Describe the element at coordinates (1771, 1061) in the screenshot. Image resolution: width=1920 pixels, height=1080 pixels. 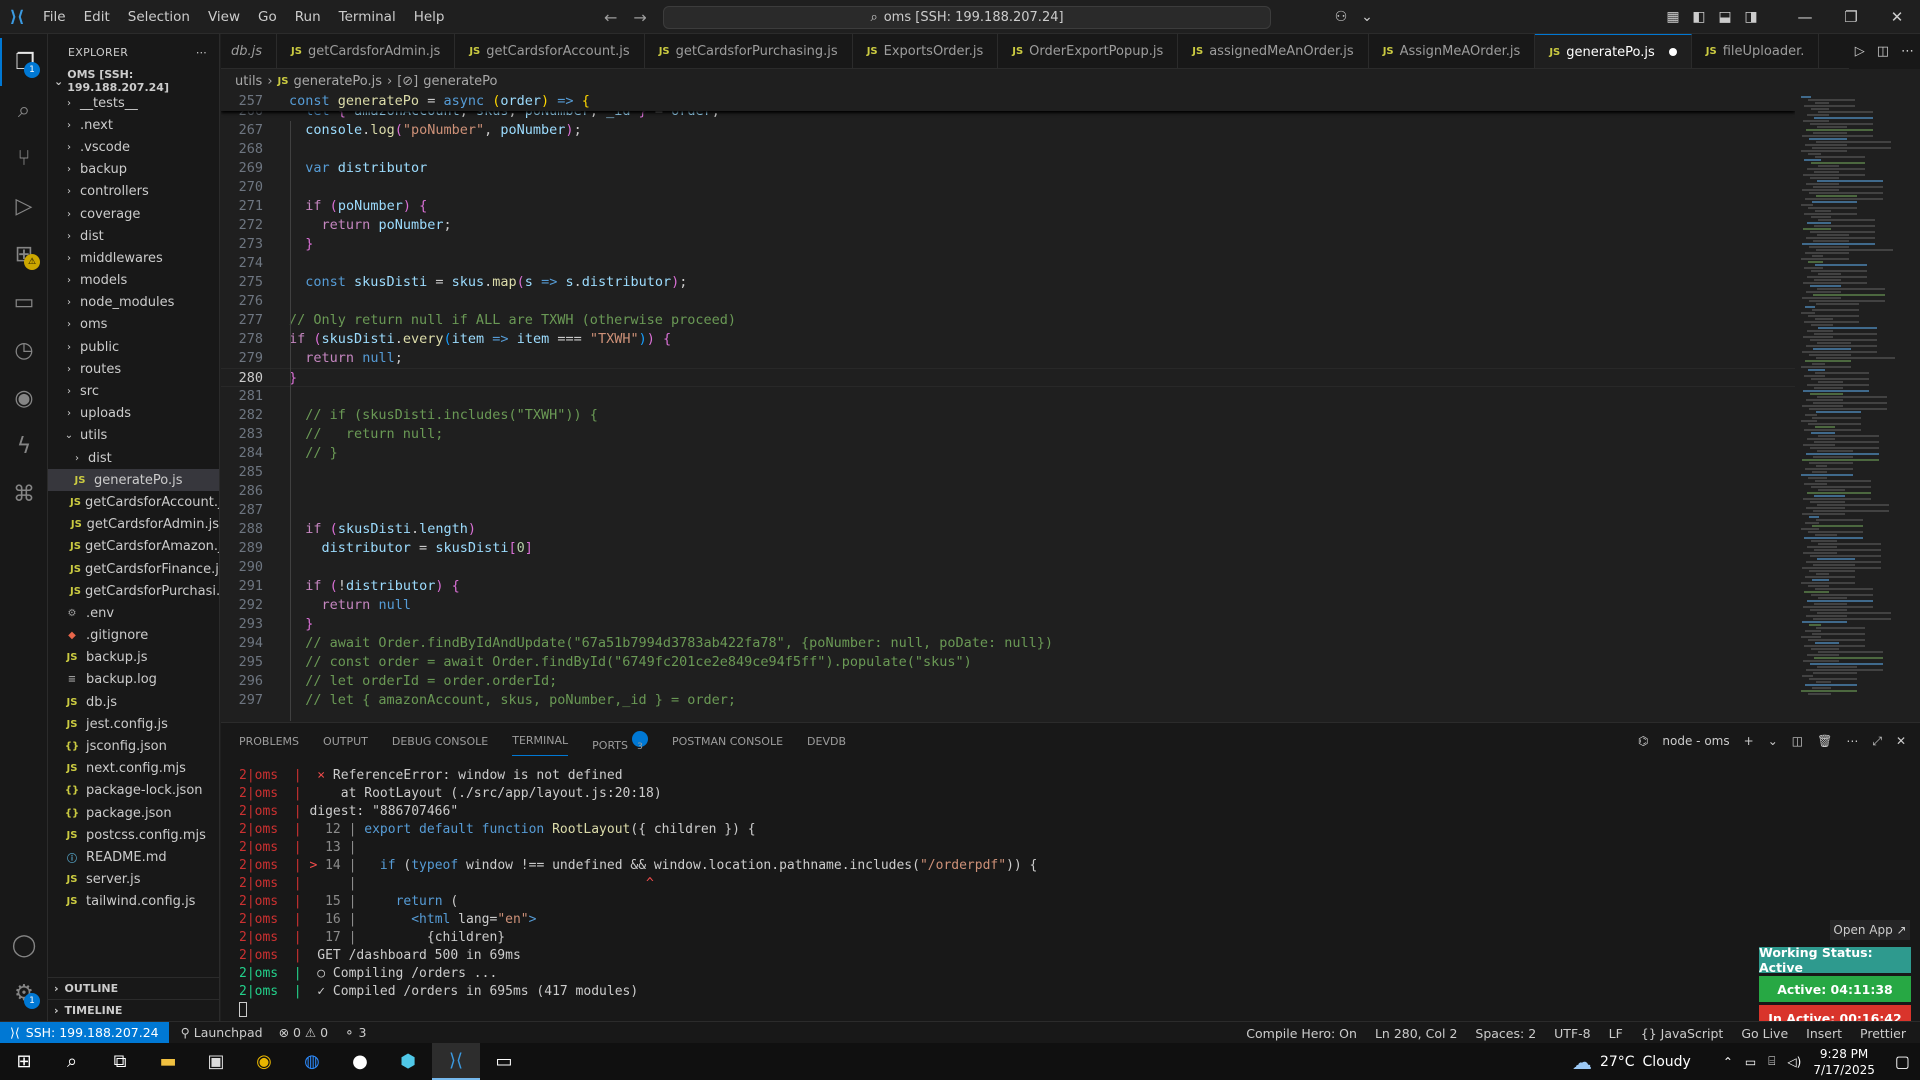
I see `network-icon: ⌸` at that location.